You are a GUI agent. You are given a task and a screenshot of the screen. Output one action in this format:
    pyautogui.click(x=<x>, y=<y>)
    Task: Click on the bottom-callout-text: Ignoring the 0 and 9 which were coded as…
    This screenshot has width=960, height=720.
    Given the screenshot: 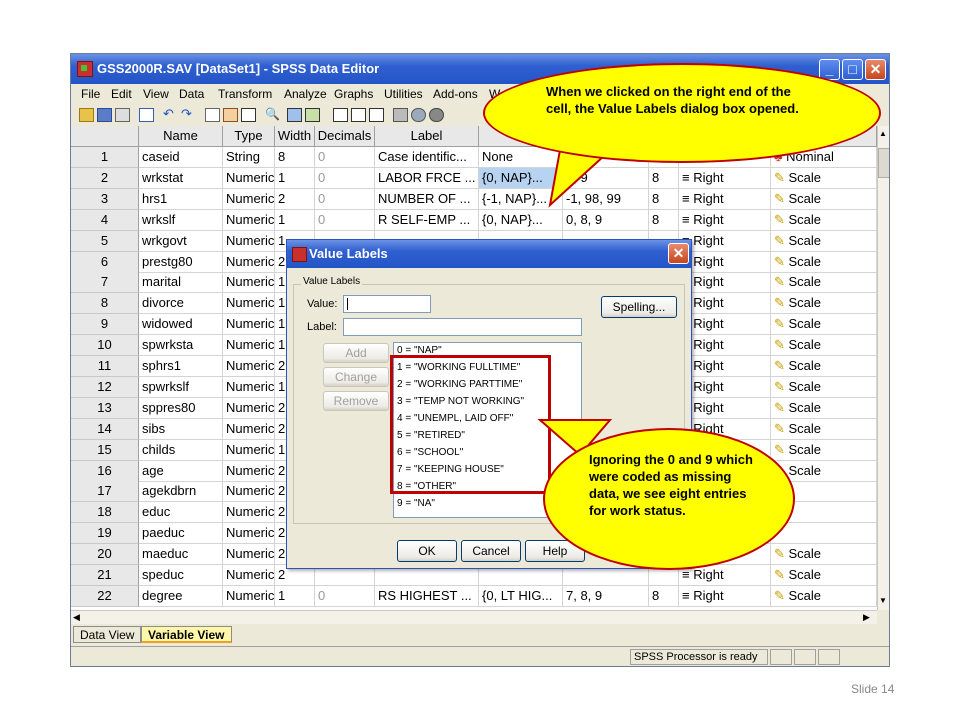 What is the action you would take?
    pyautogui.click(x=671, y=485)
    